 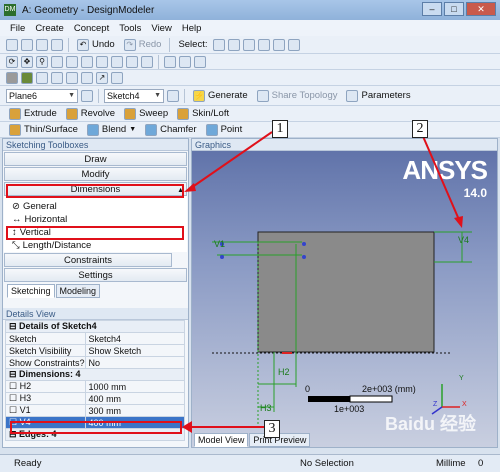 What do you see at coordinates (95, 245) in the screenshot?
I see `dimension-length-distance: ⤡ Length/Distance` at bounding box center [95, 245].